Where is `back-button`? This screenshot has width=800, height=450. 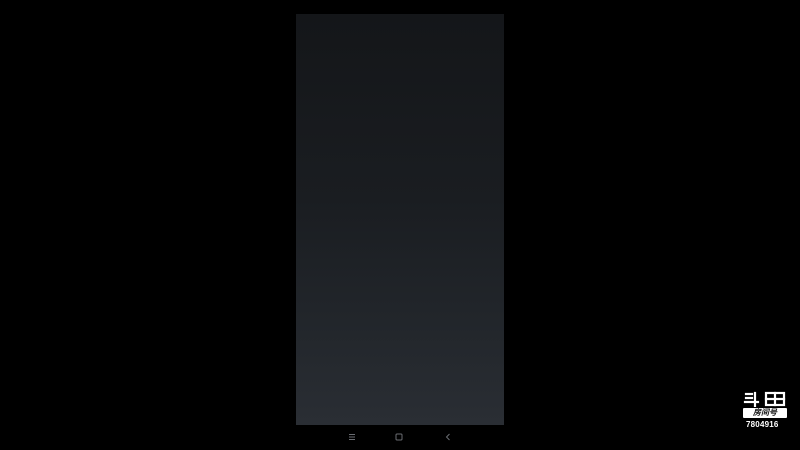 back-button is located at coordinates (448, 437).